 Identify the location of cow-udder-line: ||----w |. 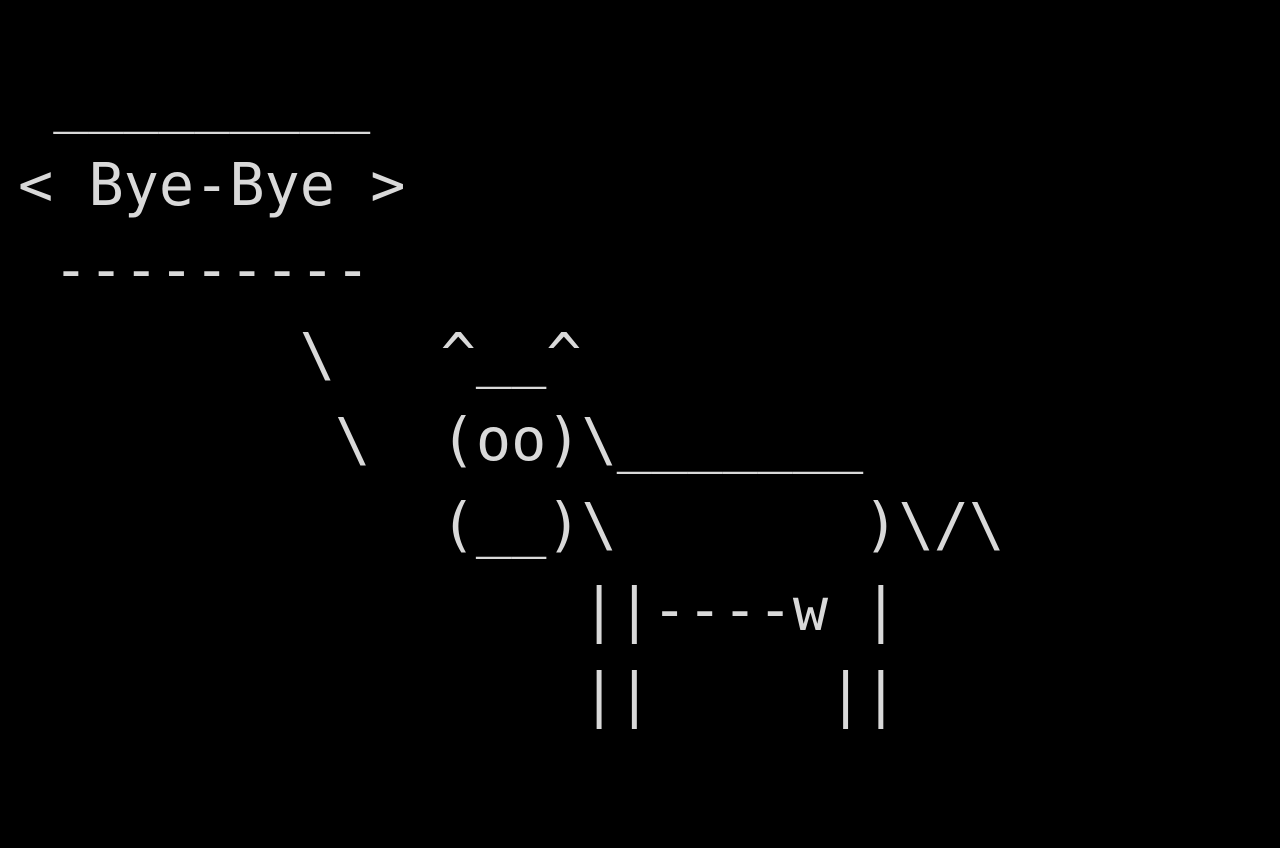
(458, 610).